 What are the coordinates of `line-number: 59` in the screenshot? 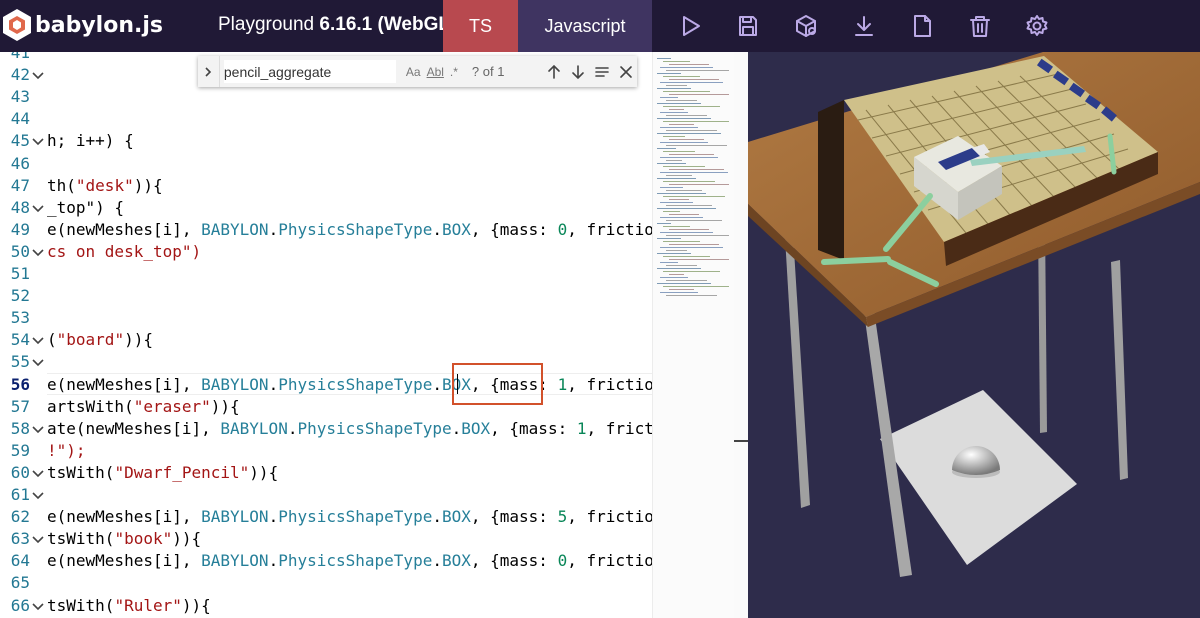 It's located at (20, 450).